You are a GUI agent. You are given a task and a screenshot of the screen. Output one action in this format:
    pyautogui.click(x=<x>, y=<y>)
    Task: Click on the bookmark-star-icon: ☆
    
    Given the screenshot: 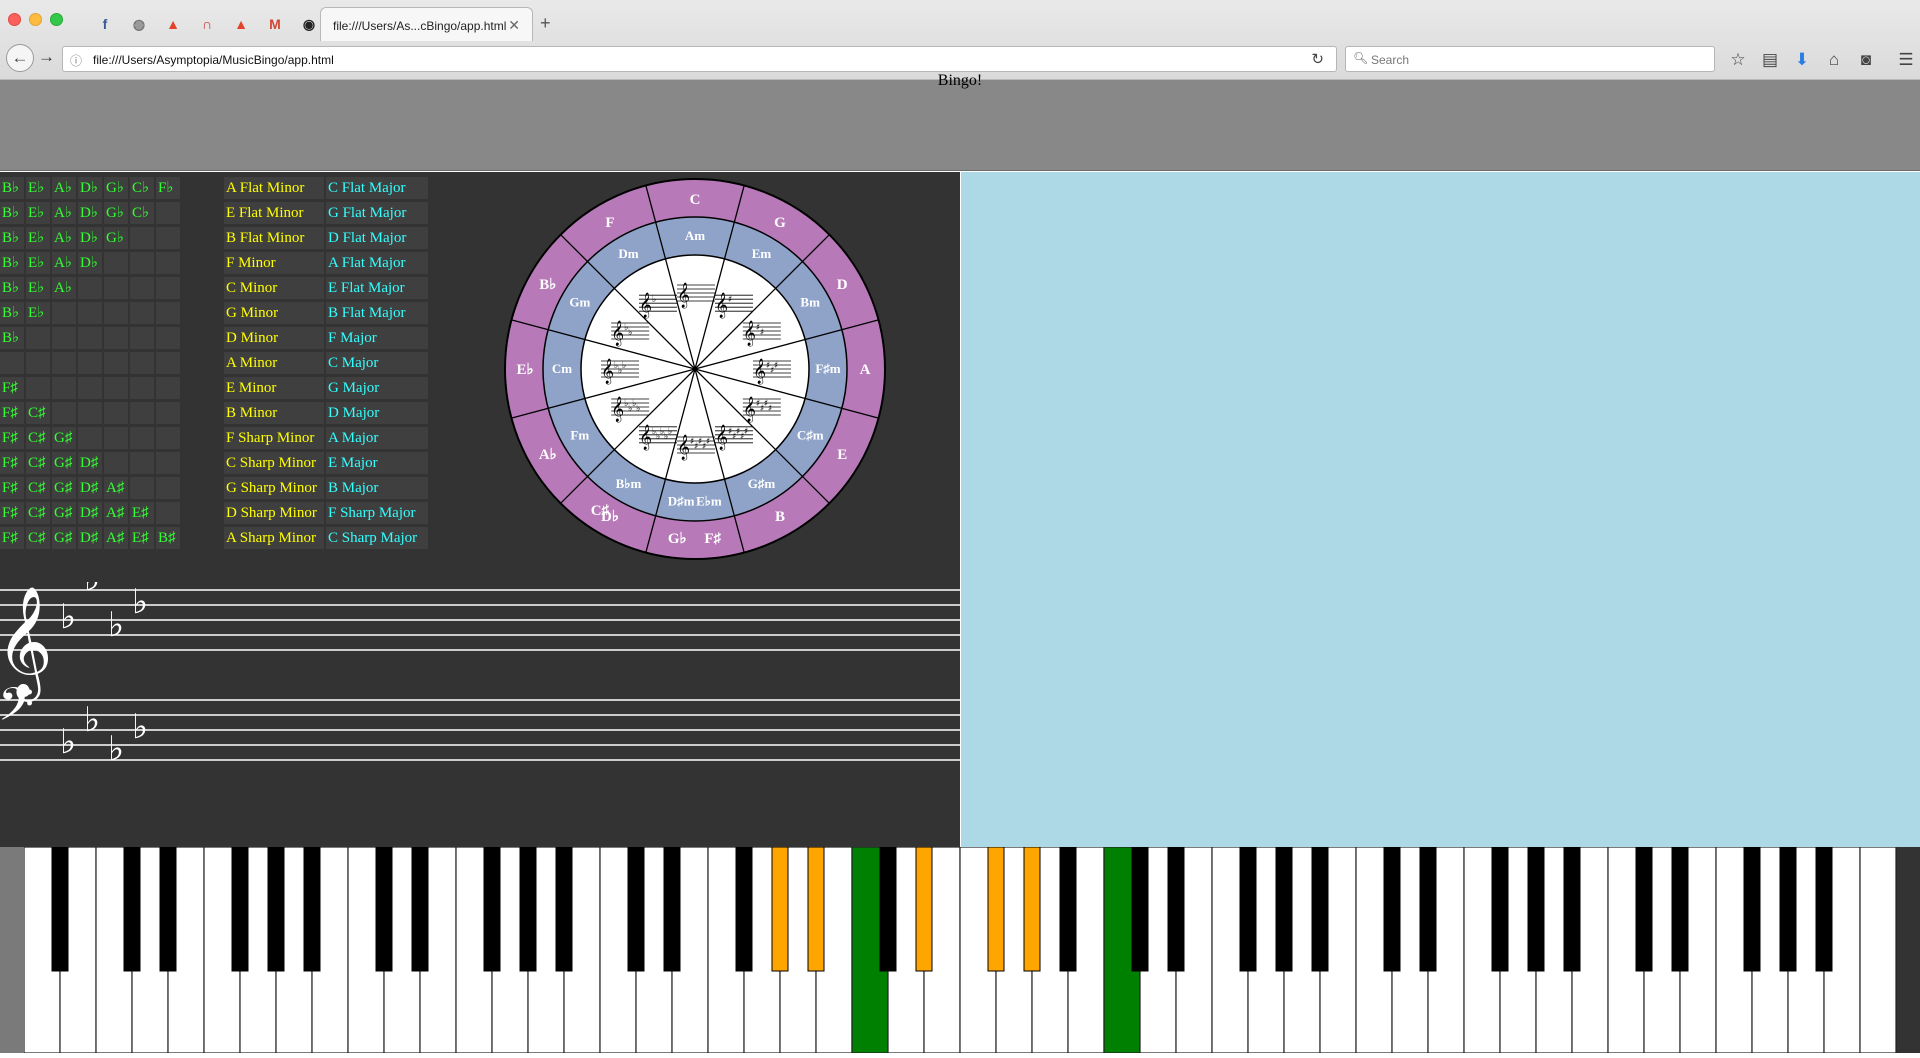 What is the action you would take?
    pyautogui.click(x=1738, y=60)
    